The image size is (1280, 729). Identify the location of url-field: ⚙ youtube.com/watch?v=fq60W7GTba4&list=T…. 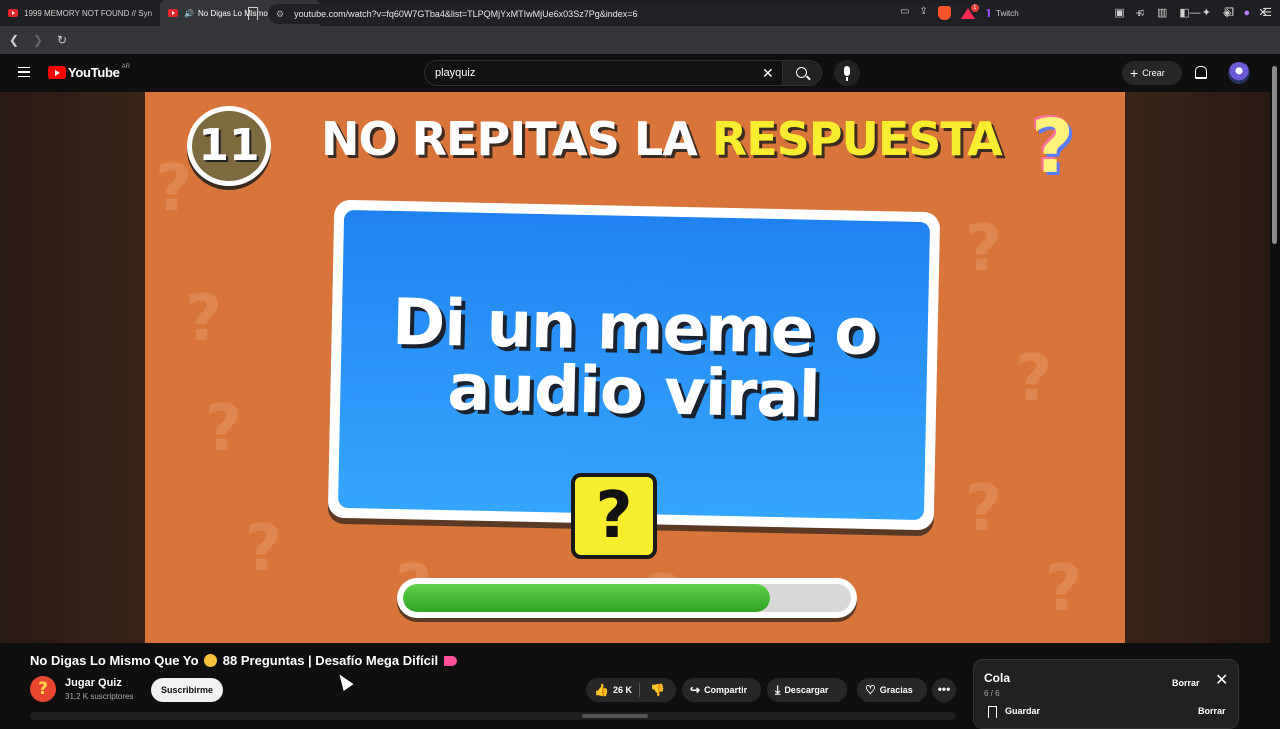
(628, 14).